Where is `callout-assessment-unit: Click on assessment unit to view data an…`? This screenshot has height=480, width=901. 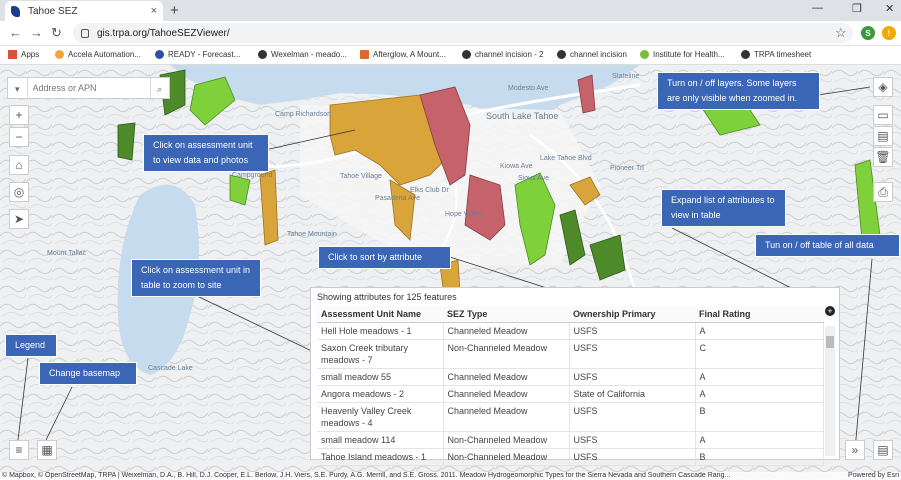 callout-assessment-unit: Click on assessment unit to view data an… is located at coordinates (206, 153).